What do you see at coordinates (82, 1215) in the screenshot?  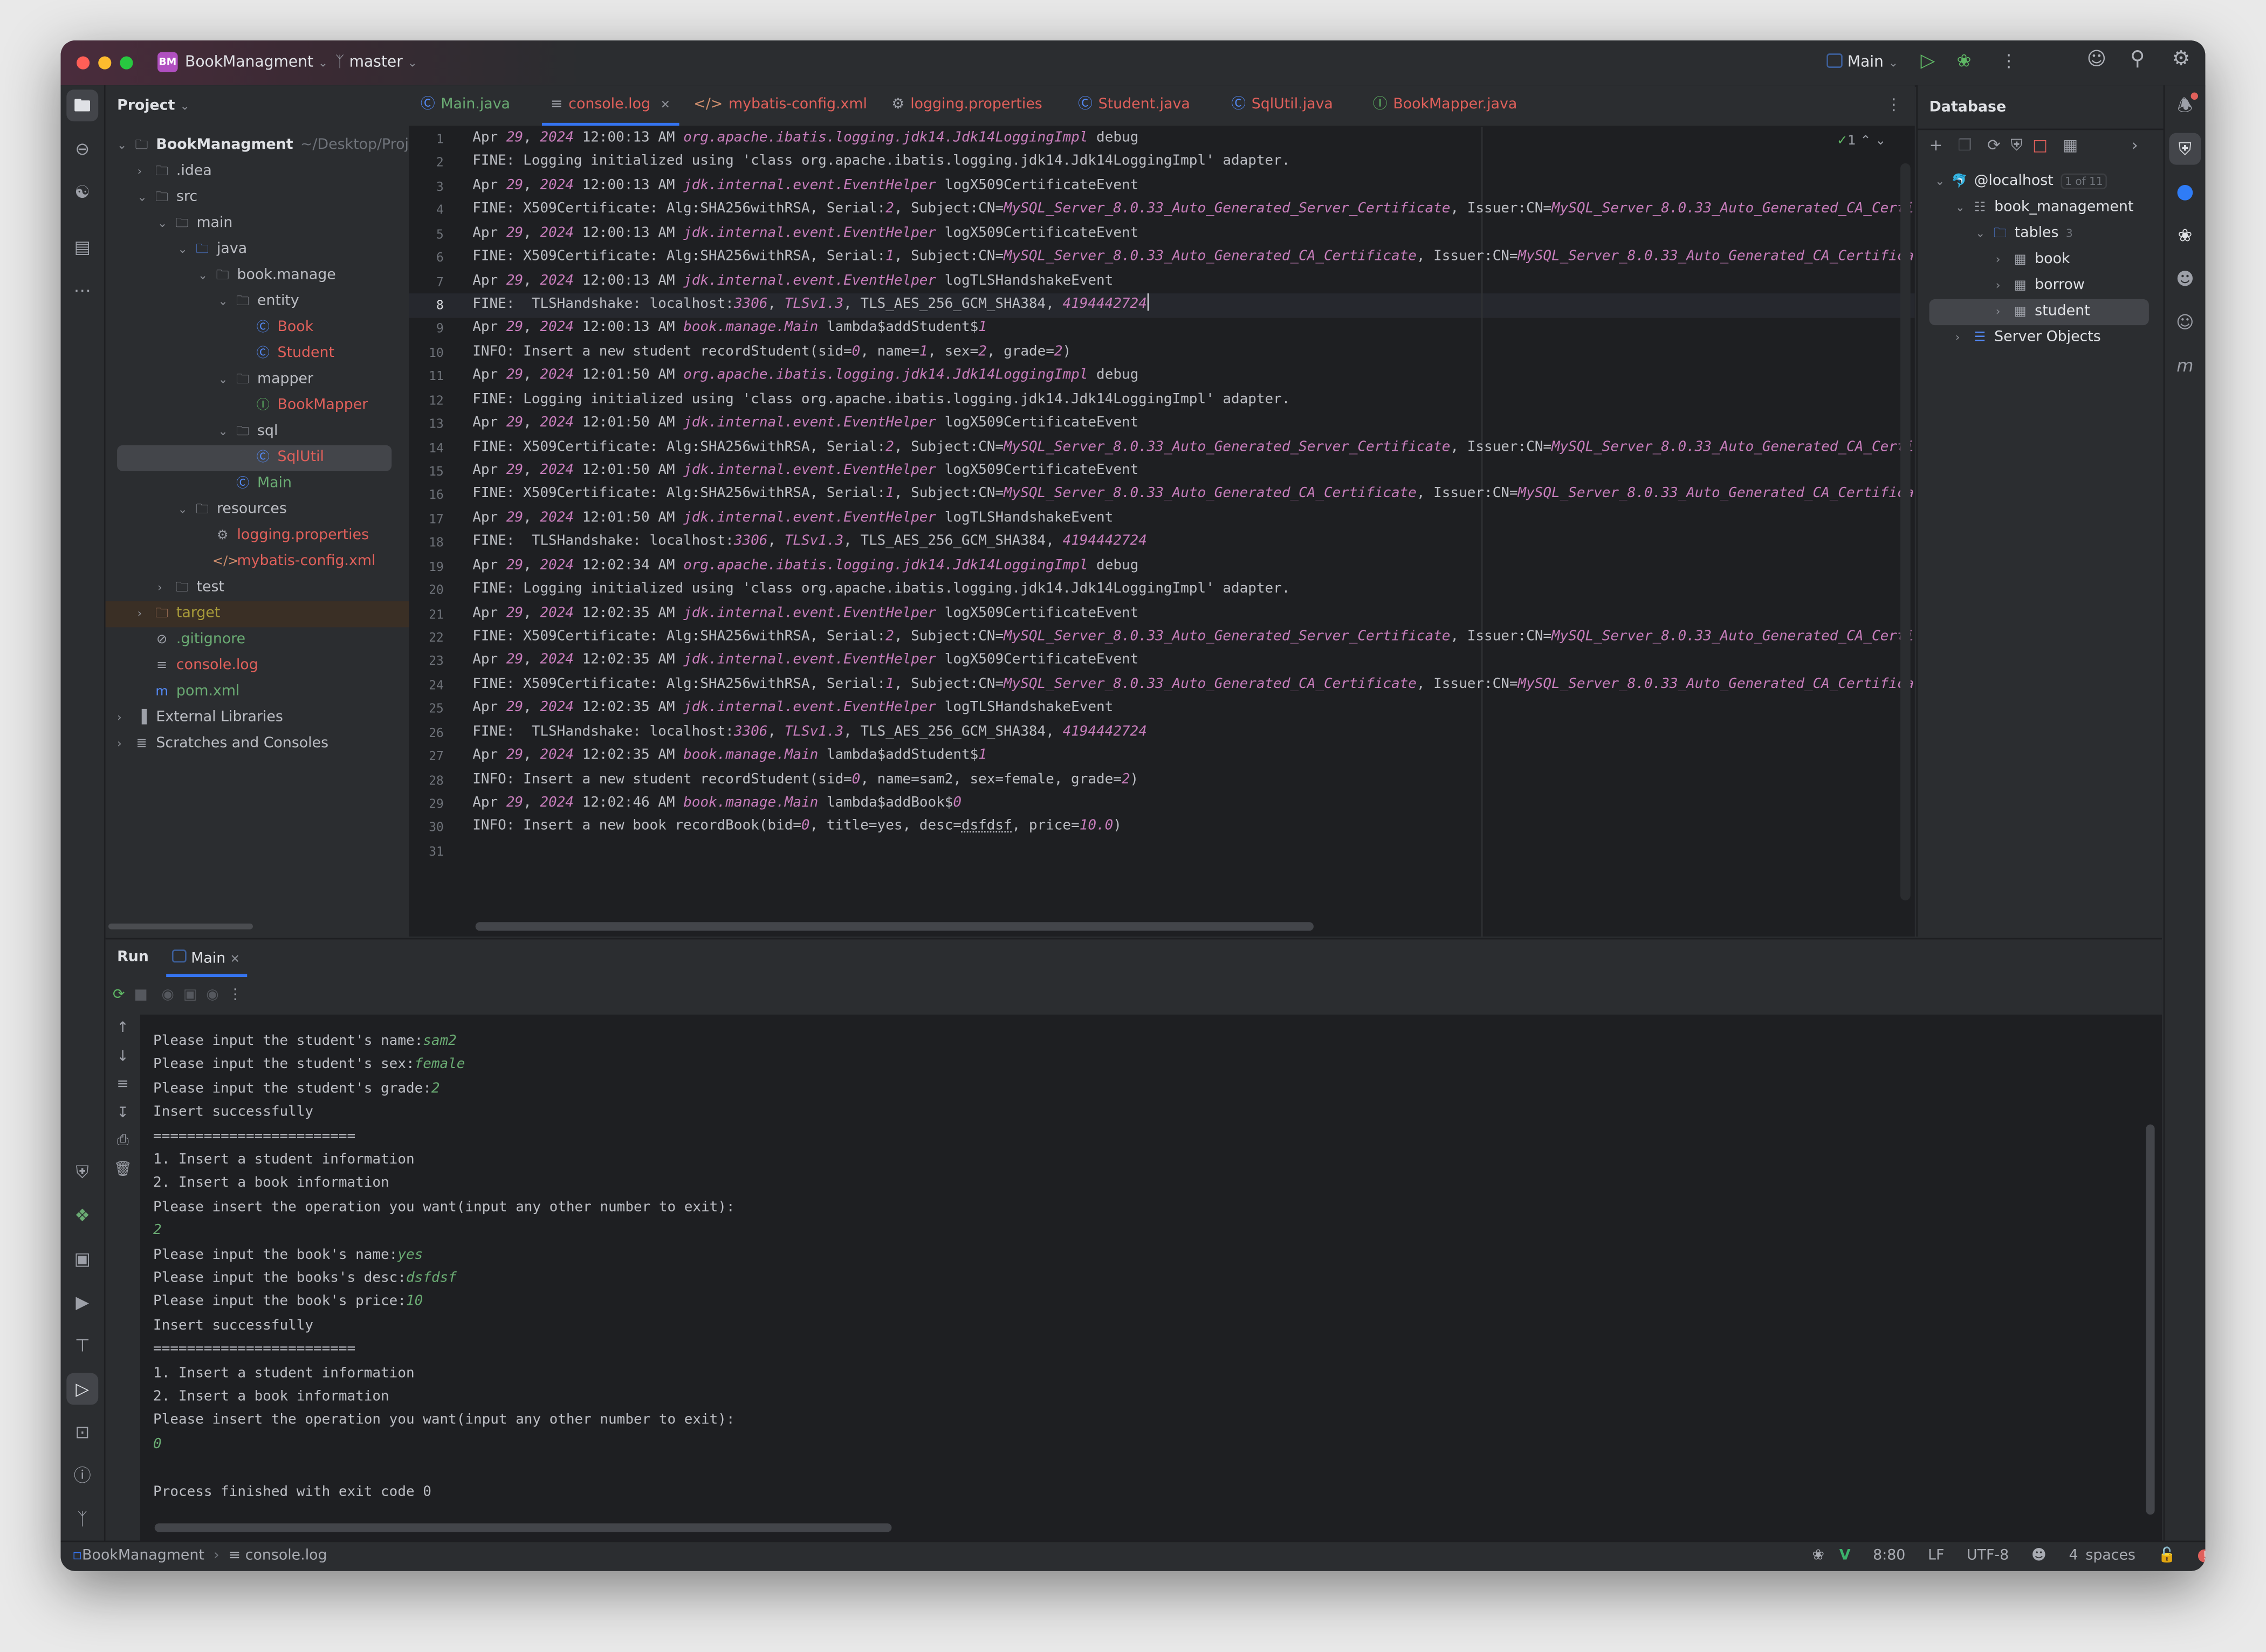 I see `python-console-icon: ❖` at bounding box center [82, 1215].